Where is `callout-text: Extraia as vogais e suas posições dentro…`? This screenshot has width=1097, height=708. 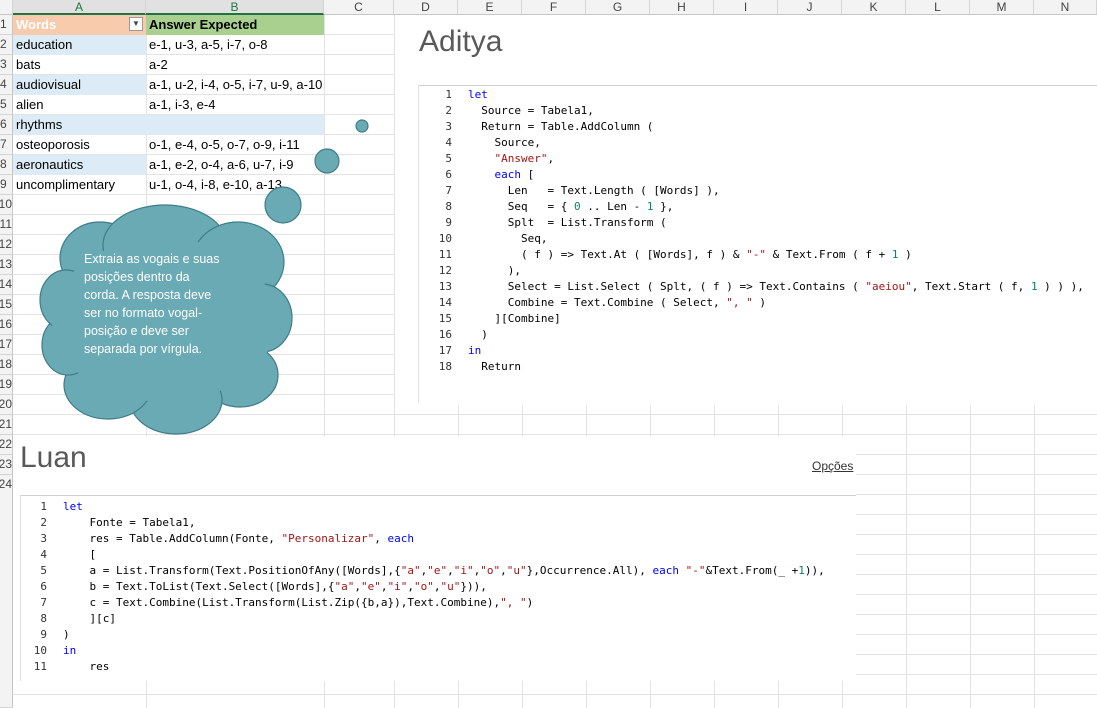 callout-text: Extraia as vogais e suas posições dentro… is located at coordinates (159, 304).